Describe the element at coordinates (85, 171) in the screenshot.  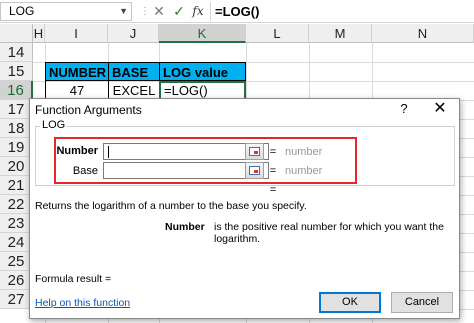
I see `arg-label-base: Base` at that location.